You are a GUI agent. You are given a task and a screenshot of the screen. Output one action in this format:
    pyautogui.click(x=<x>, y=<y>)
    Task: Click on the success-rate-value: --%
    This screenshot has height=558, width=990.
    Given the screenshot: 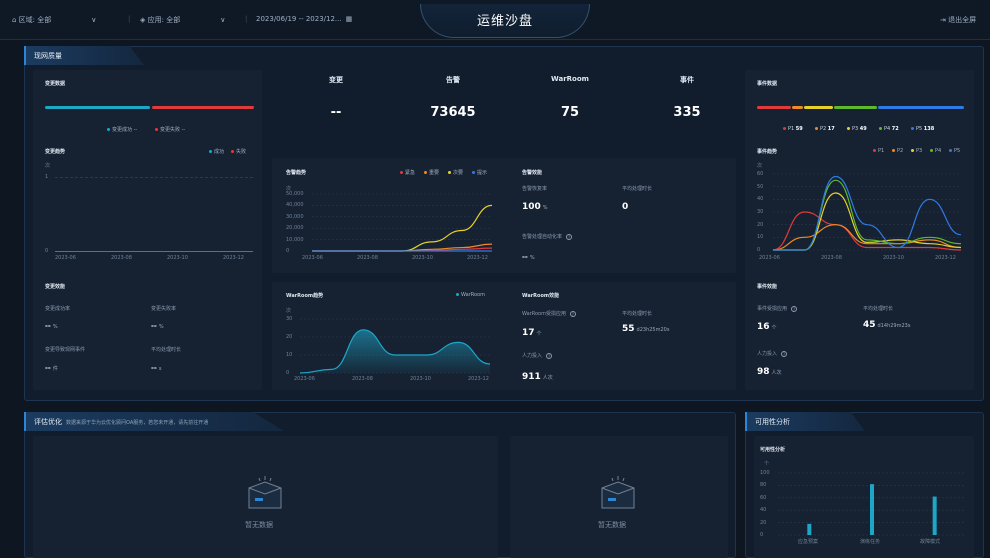 What is the action you would take?
    pyautogui.click(x=51, y=326)
    